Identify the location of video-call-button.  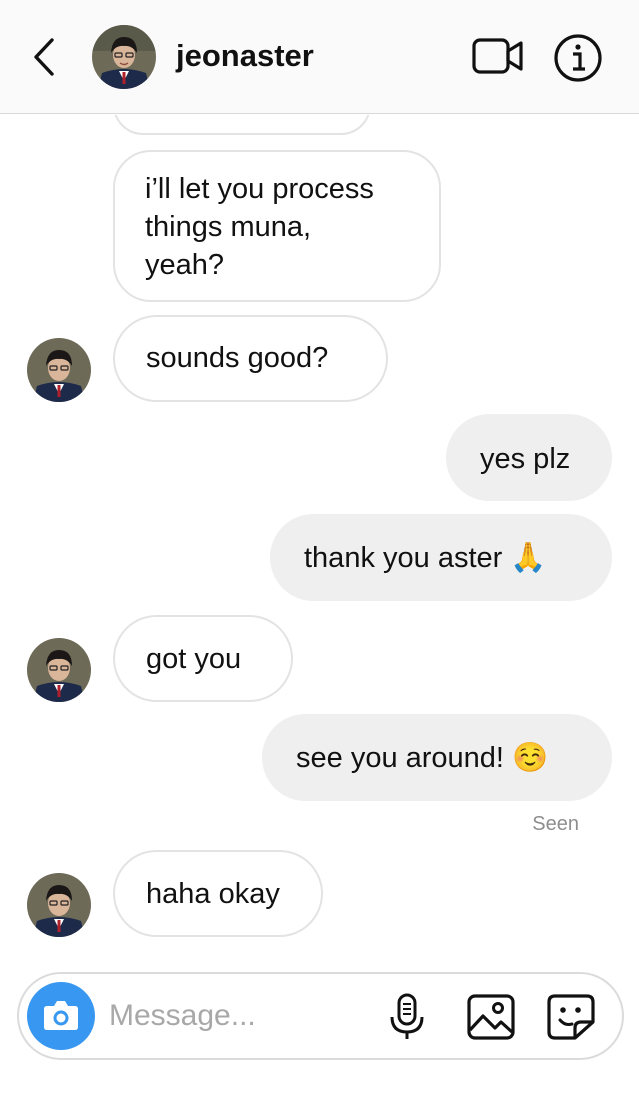
(498, 57).